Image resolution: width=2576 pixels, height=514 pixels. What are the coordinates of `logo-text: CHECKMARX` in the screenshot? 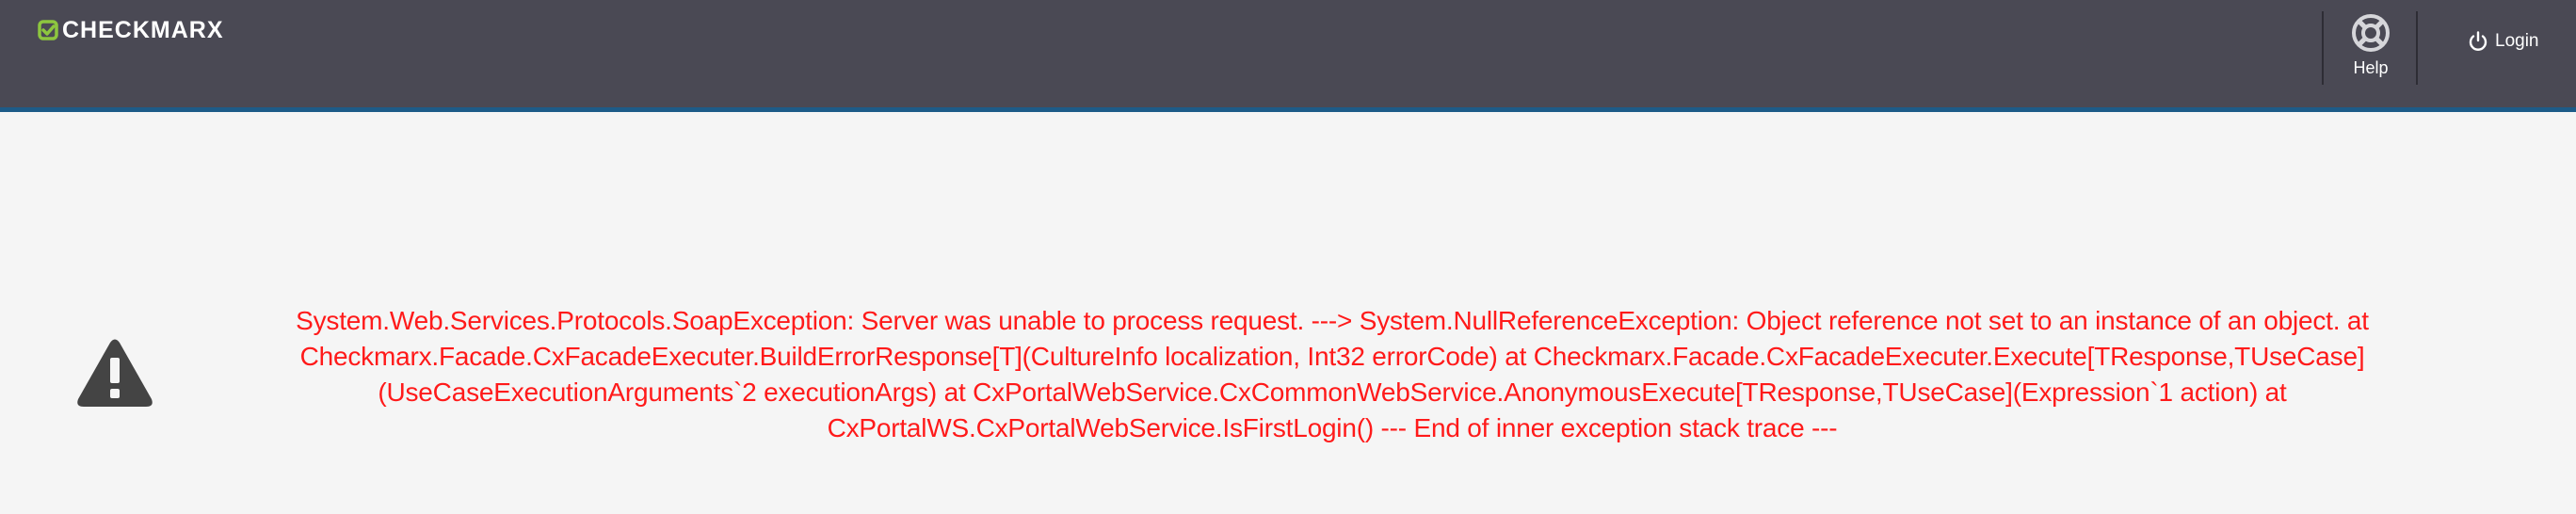 It's located at (143, 30).